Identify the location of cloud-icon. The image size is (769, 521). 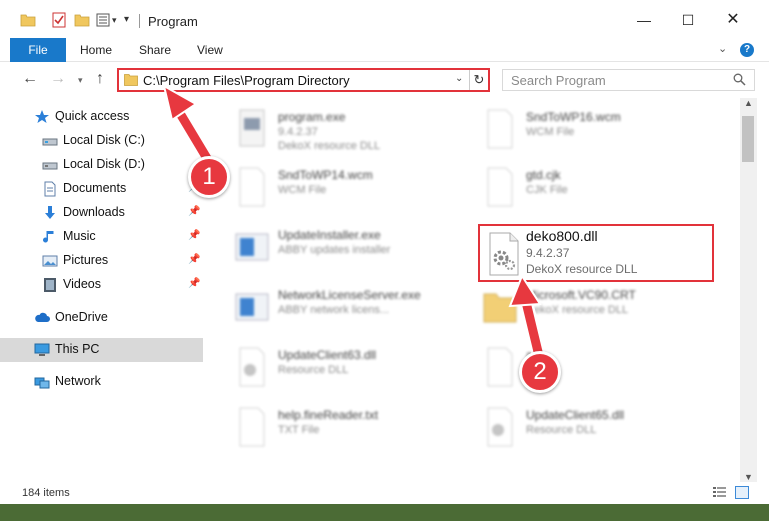
(42, 317).